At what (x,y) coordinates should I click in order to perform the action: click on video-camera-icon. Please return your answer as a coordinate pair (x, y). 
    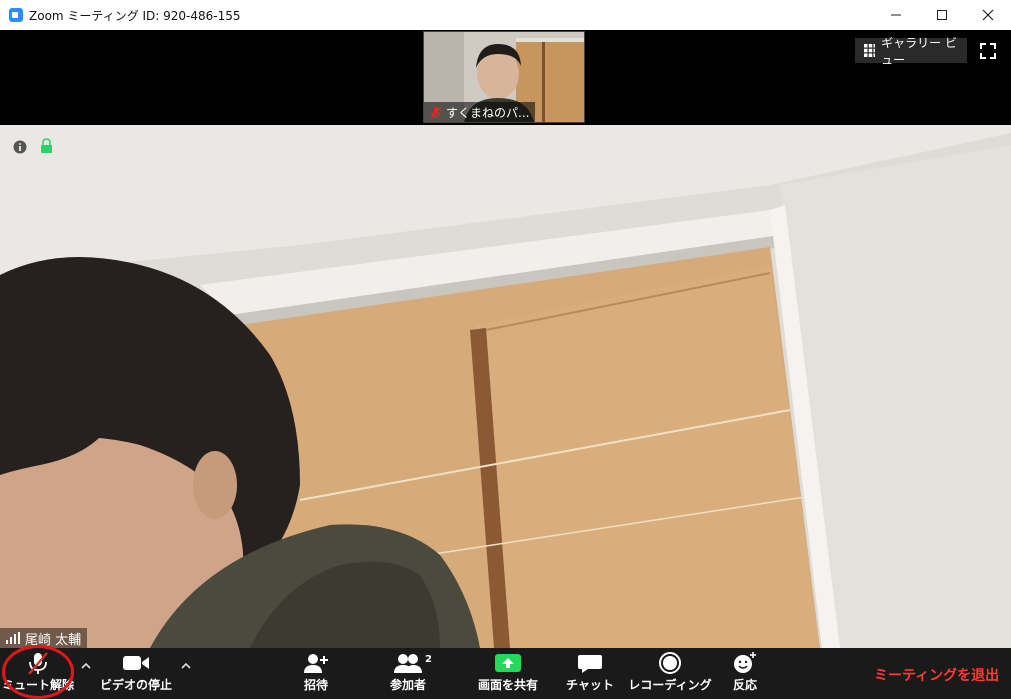
    Looking at the image, I should click on (136, 663).